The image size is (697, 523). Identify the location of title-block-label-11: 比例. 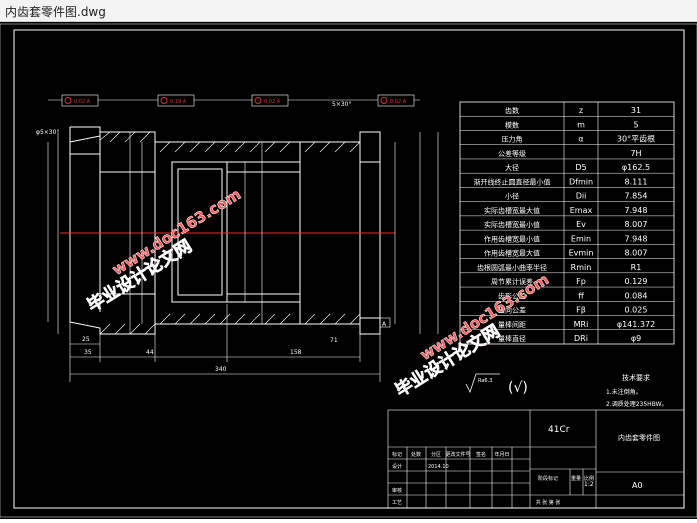
(589, 478).